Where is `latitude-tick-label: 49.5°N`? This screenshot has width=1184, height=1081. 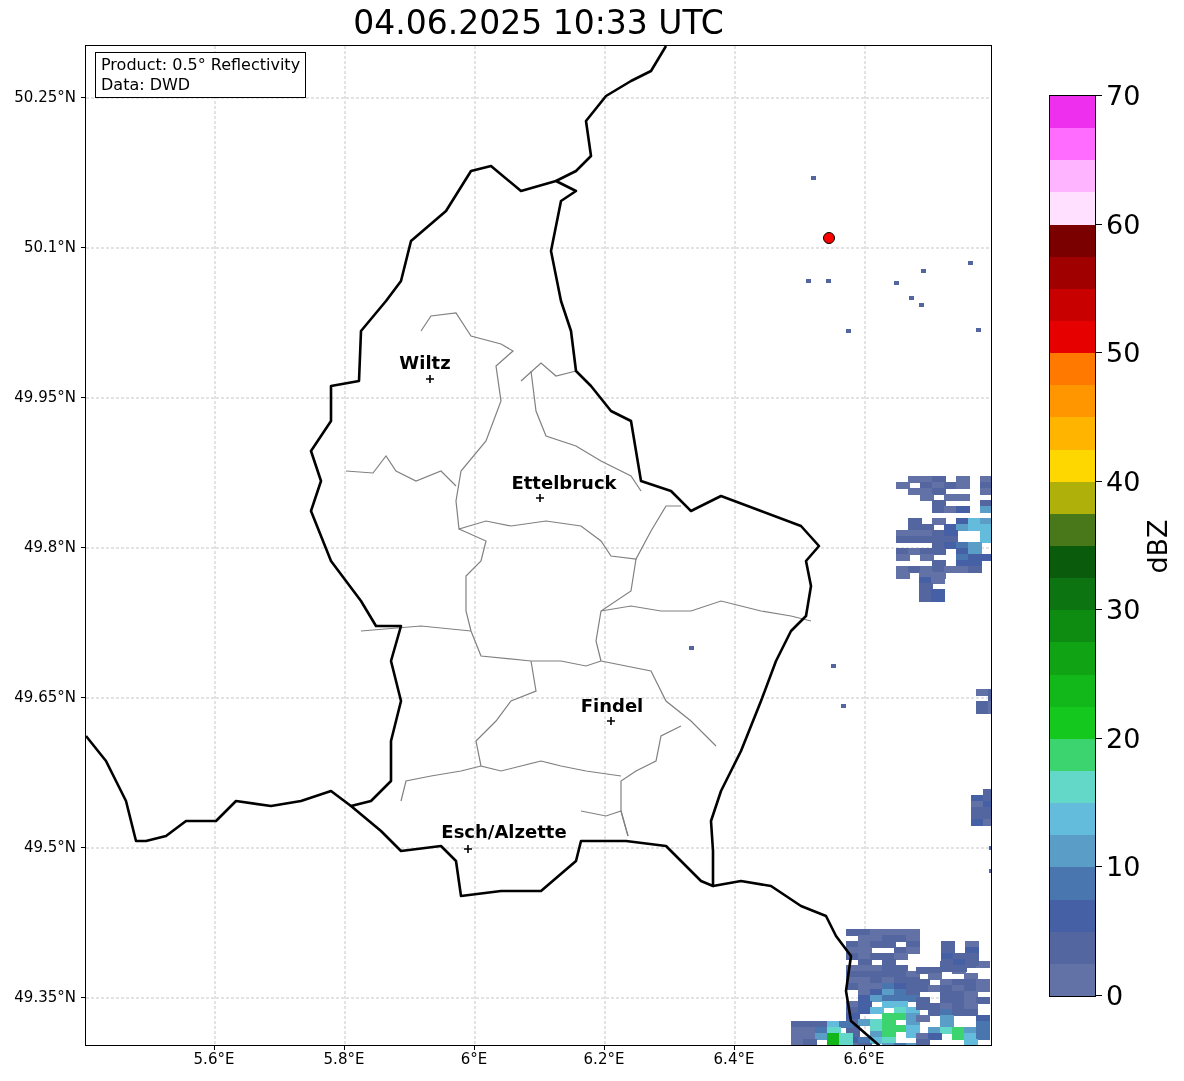 latitude-tick-label: 49.5°N is located at coordinates (49, 847).